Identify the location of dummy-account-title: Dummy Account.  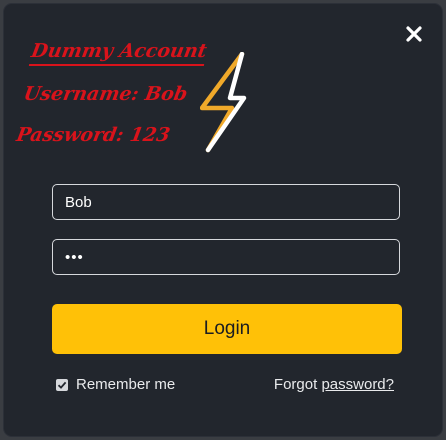
(118, 53).